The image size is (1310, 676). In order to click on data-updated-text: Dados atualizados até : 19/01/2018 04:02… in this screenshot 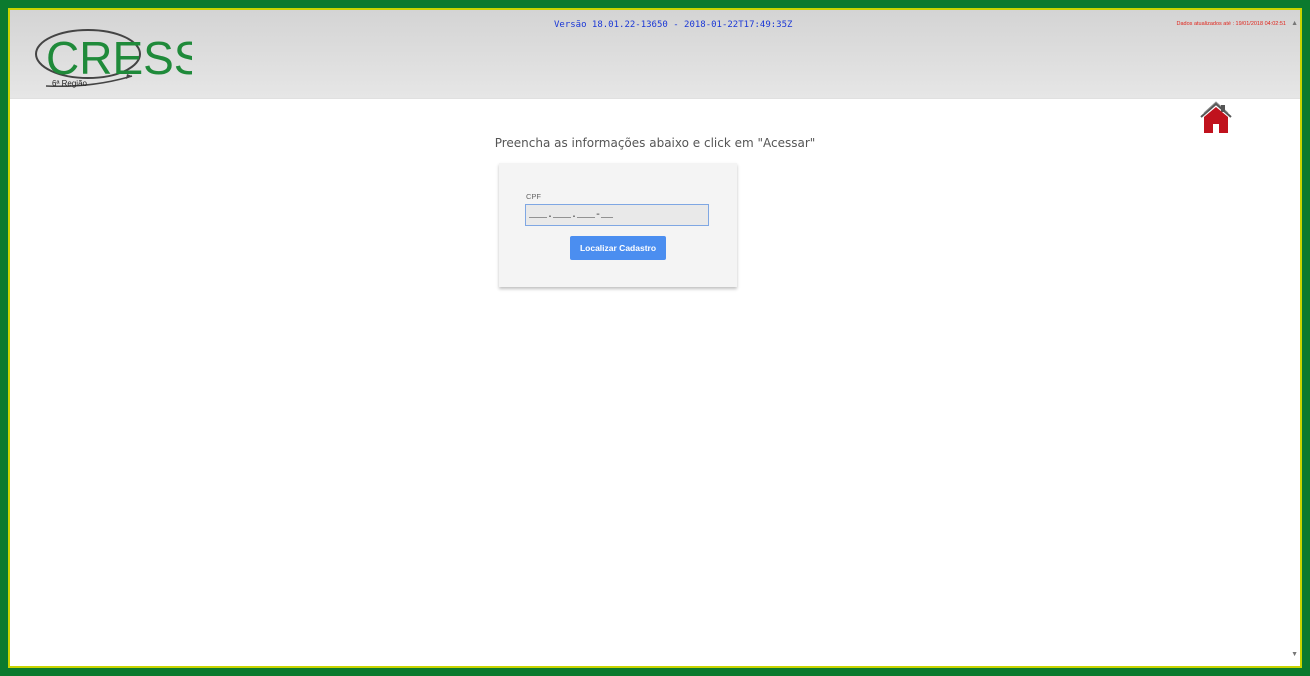, I will do `click(1231, 24)`.